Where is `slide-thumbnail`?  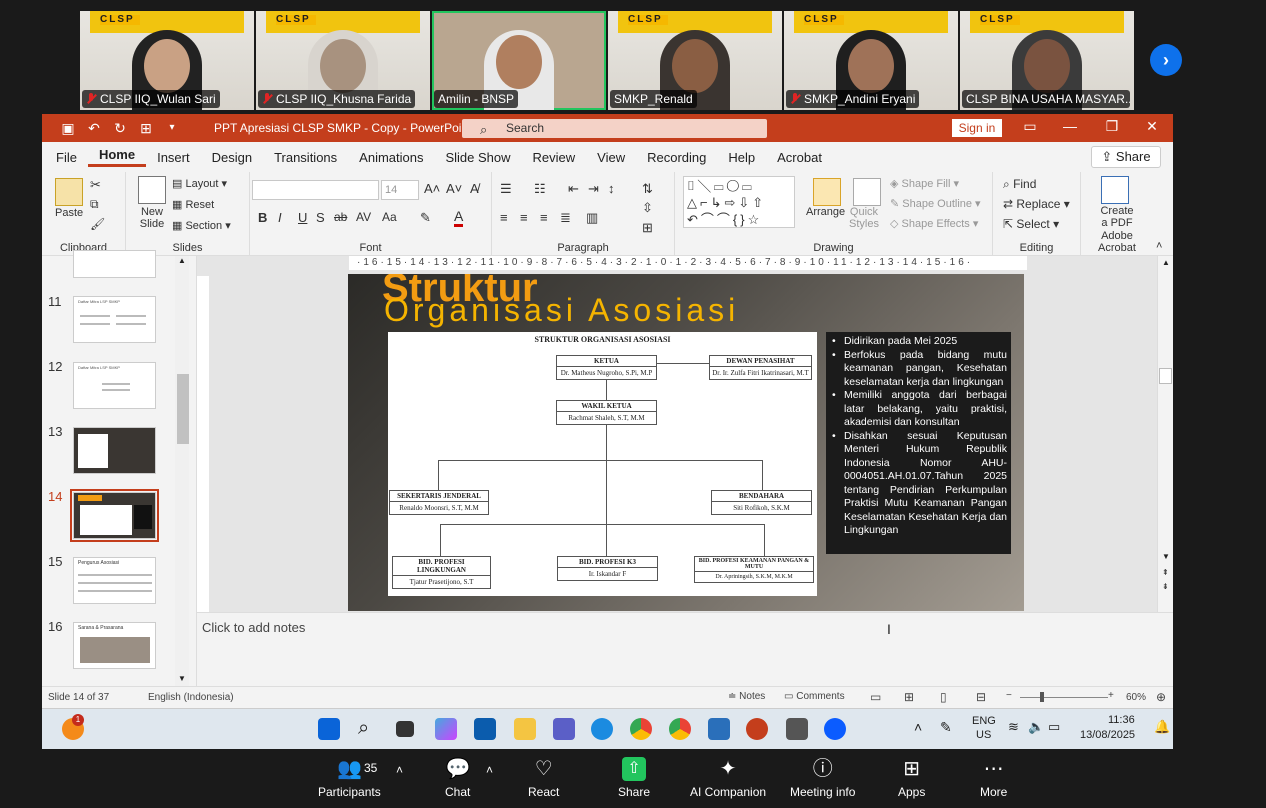 slide-thumbnail is located at coordinates (114, 264).